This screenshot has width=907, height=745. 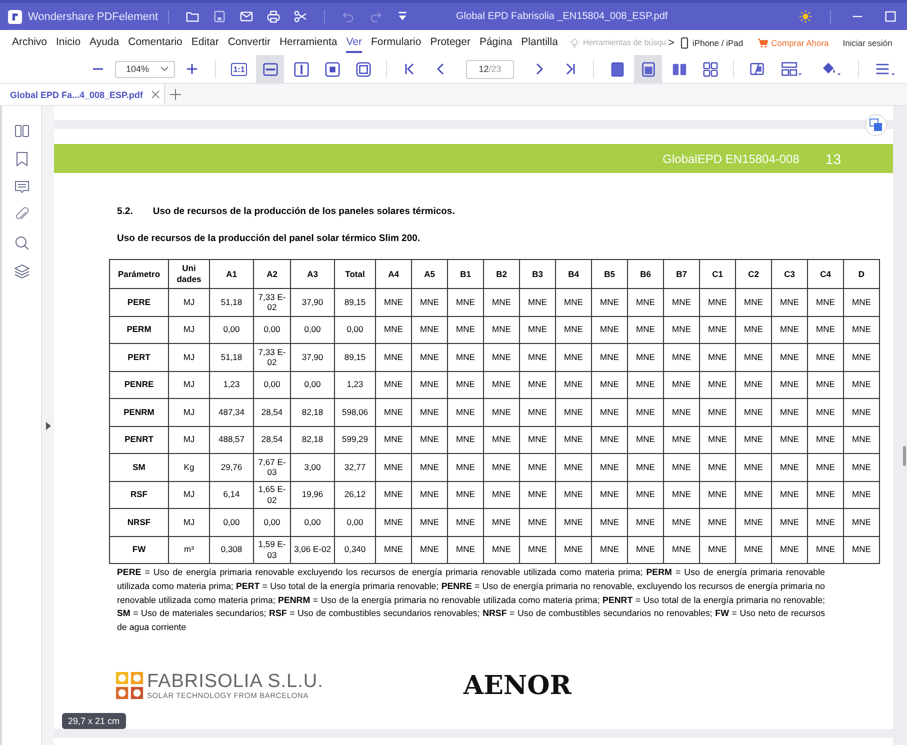 What do you see at coordinates (82, 94) in the screenshot?
I see `document-tab: Global EPD Fa...4_008_ESP.pdf` at bounding box center [82, 94].